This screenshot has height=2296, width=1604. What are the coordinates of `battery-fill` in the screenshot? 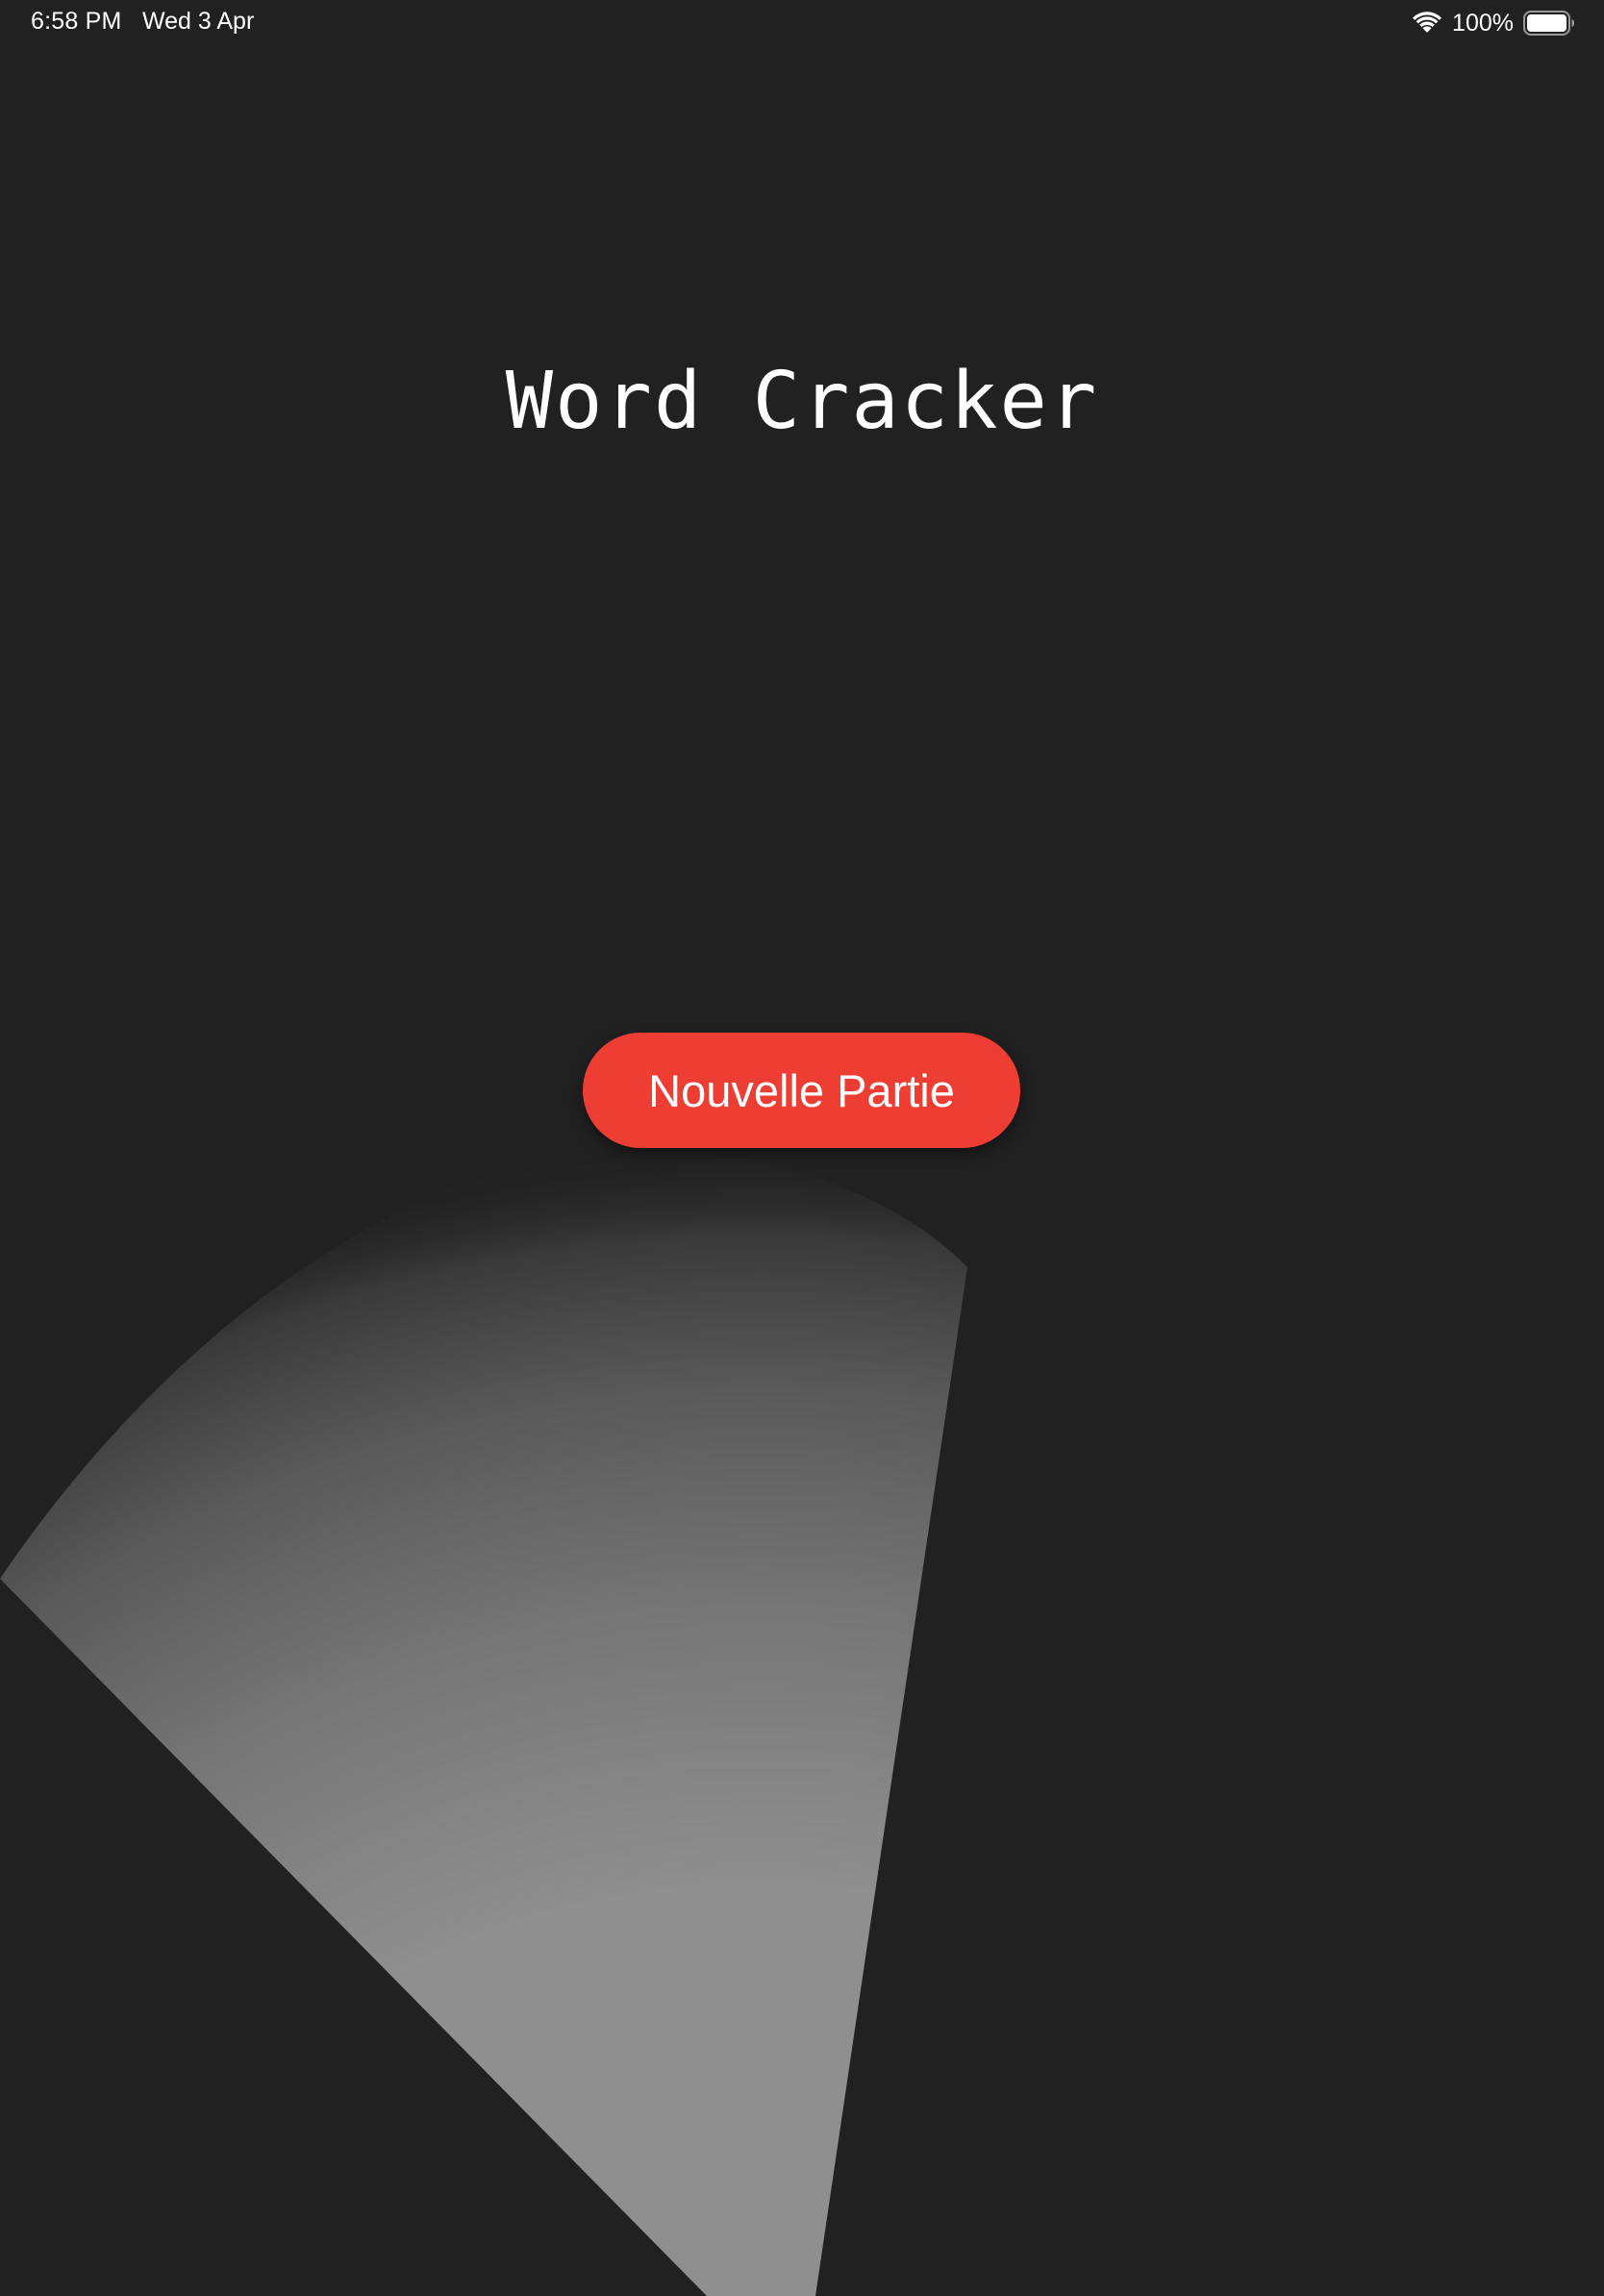 It's located at (1546, 23).